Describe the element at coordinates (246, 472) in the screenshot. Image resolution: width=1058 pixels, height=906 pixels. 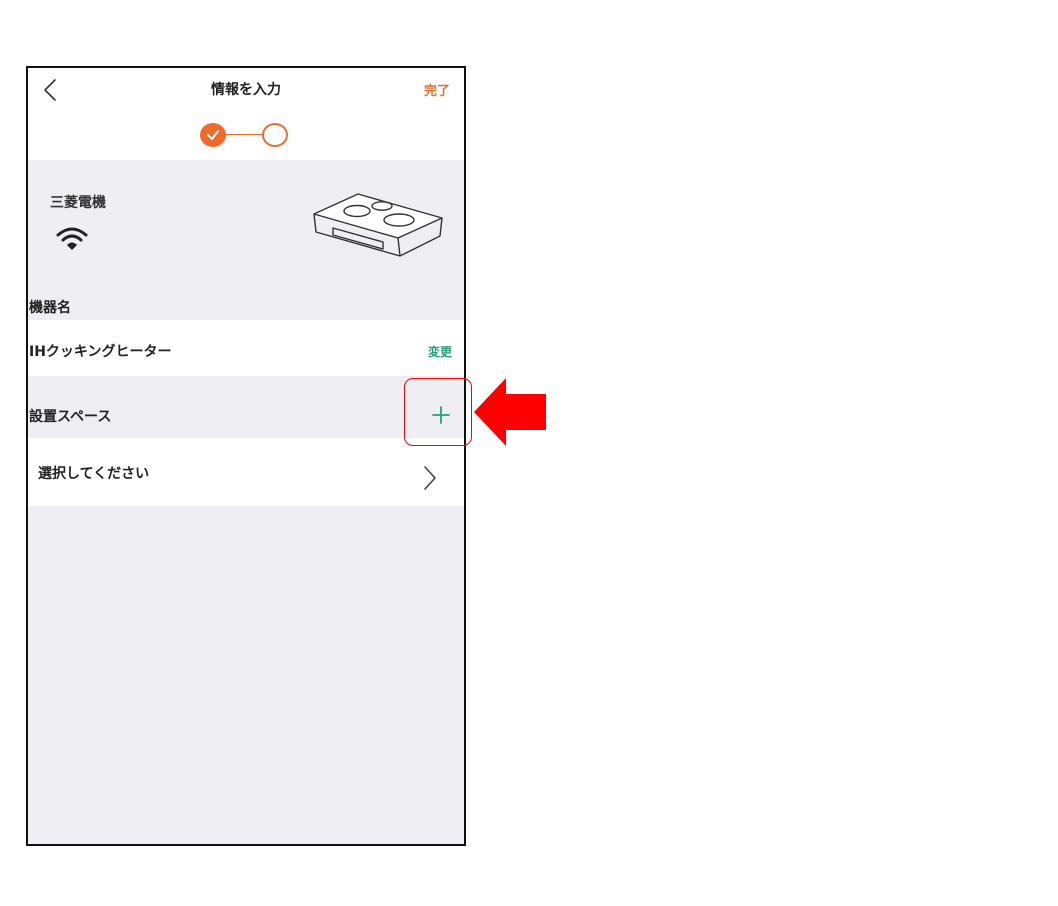
I see `install-space-select-row: 選択してください` at that location.